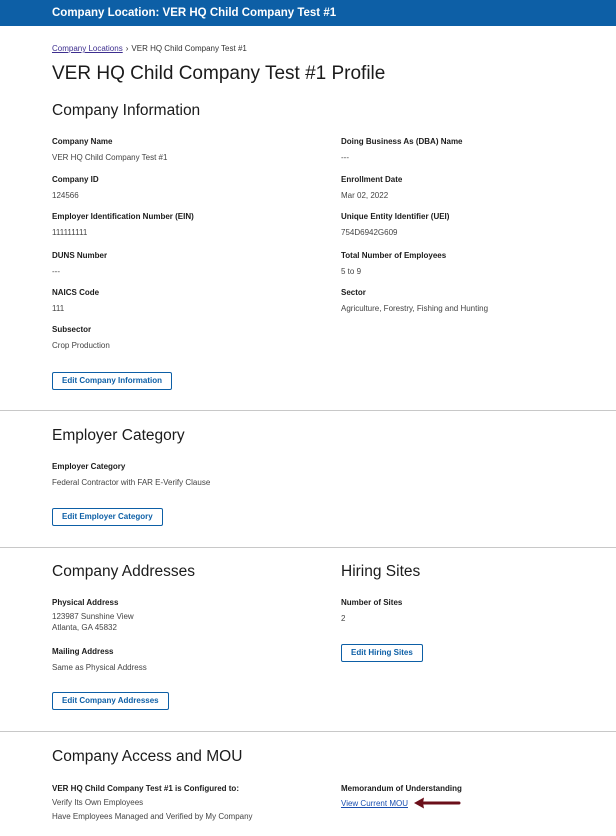  Describe the element at coordinates (70, 232) in the screenshot. I see `ein-value: 111111111` at that location.